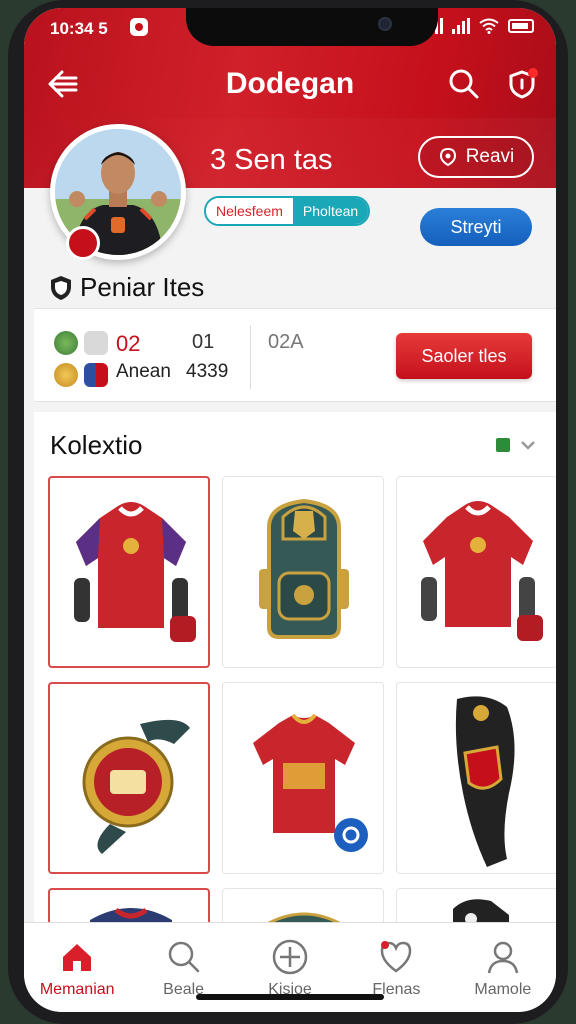 The height and width of the screenshot is (1024, 576). What do you see at coordinates (464, 356) in the screenshot?
I see `sadler-button: Saoler tles` at bounding box center [464, 356].